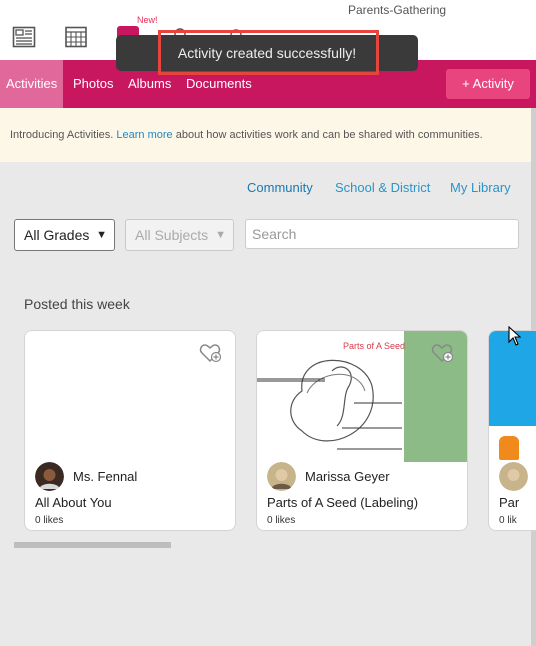 This screenshot has width=536, height=646. What do you see at coordinates (130, 430) in the screenshot?
I see `activity-card: Ms. Fennal All About You 0 likes` at bounding box center [130, 430].